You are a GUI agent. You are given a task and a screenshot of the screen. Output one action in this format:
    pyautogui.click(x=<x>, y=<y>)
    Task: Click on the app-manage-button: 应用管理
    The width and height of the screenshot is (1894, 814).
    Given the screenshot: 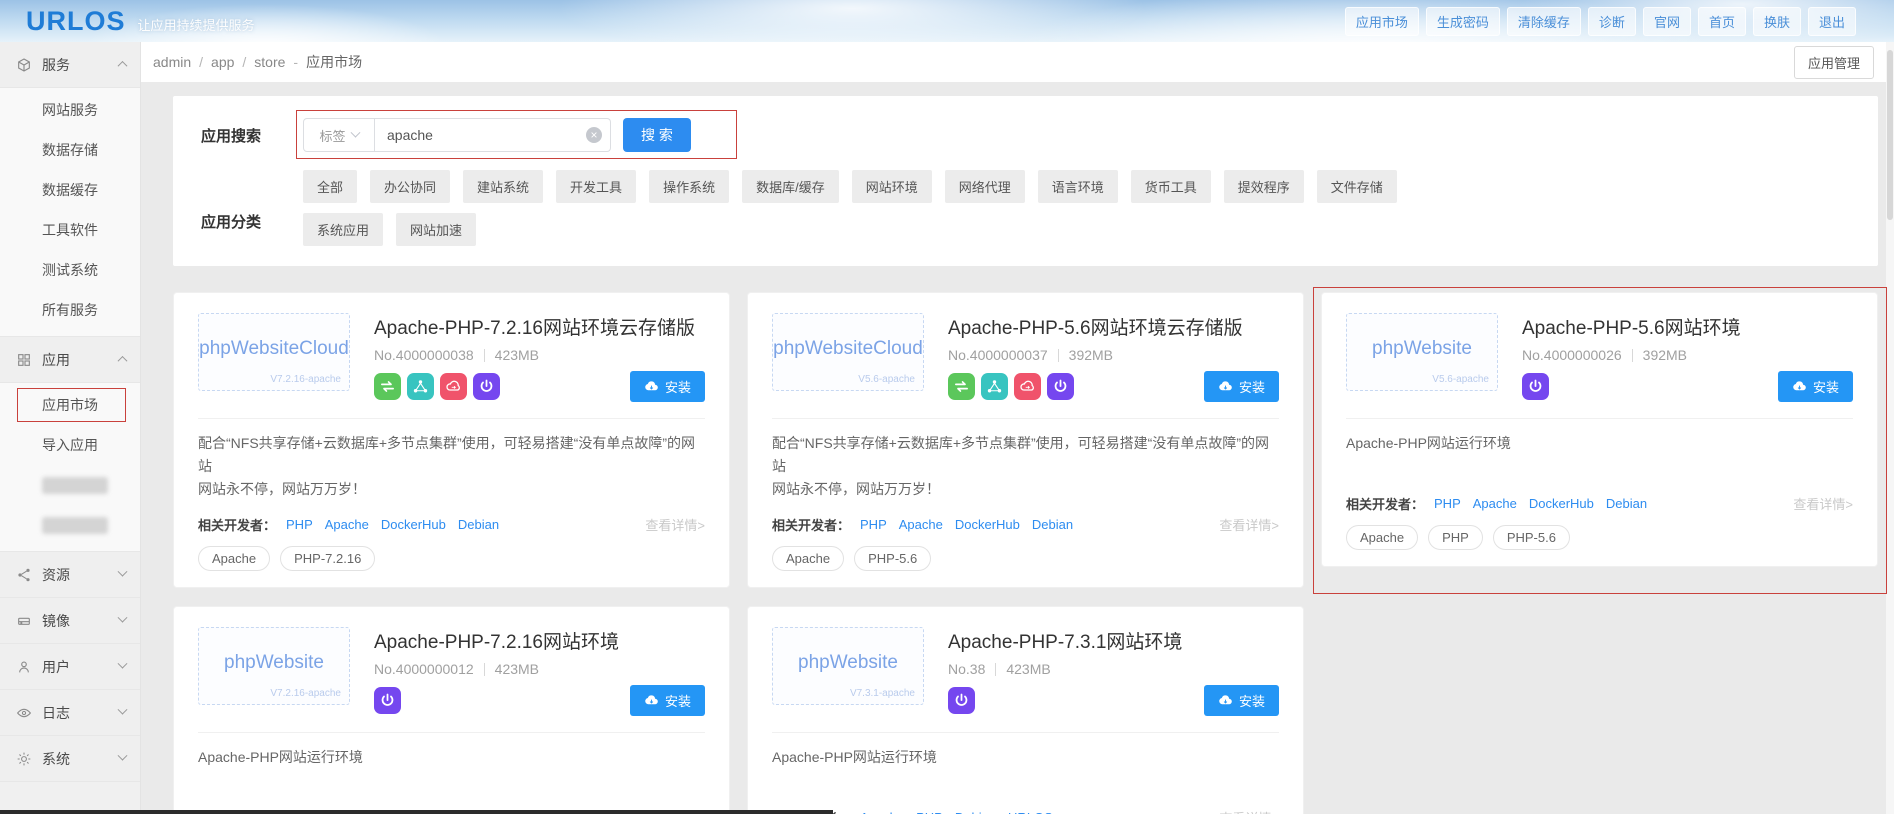 What is the action you would take?
    pyautogui.click(x=1833, y=62)
    